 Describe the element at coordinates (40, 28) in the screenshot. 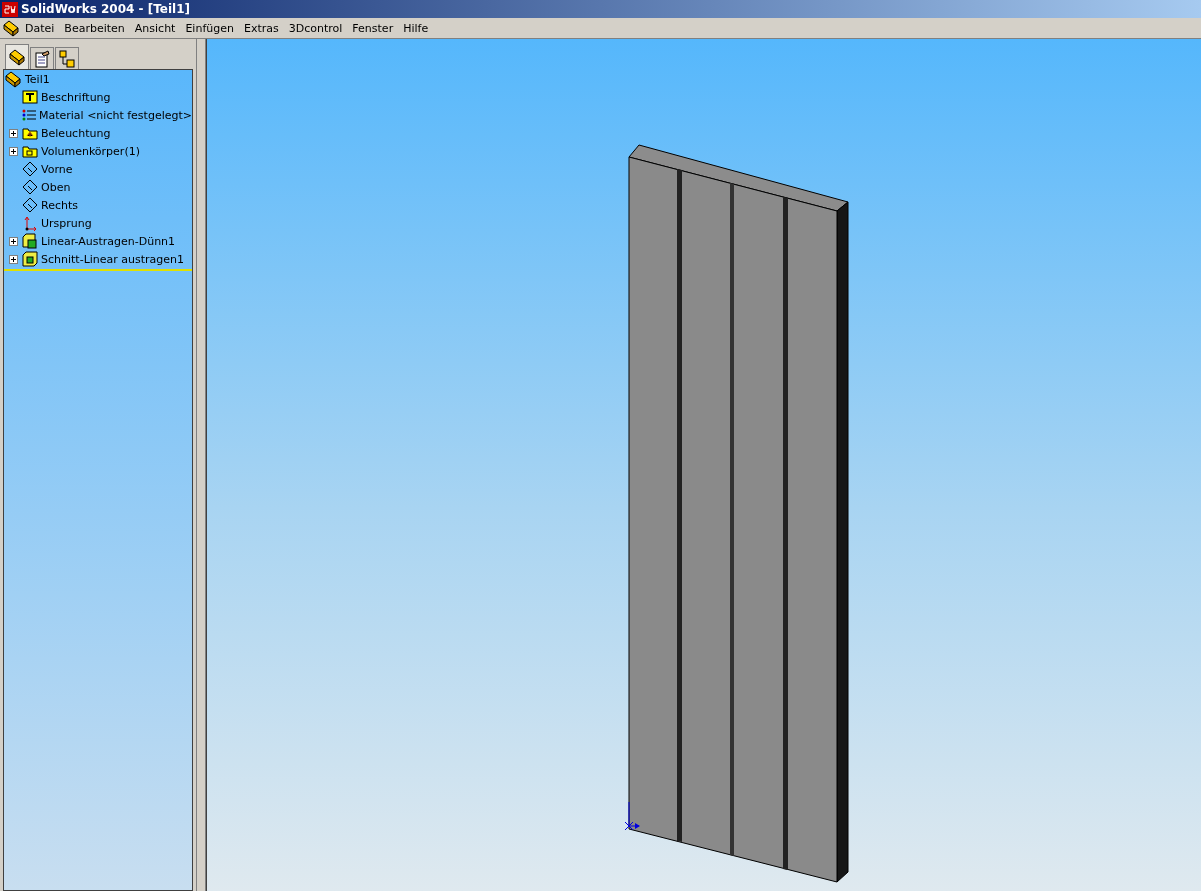

I see `menu-item: Datei` at that location.